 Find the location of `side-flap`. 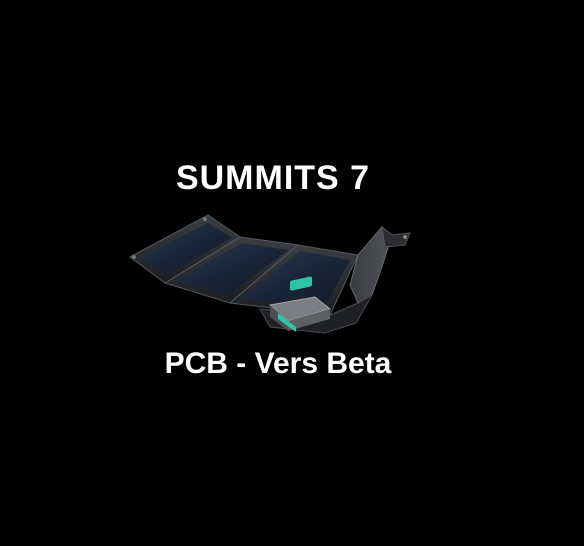

side-flap is located at coordinates (380, 264).